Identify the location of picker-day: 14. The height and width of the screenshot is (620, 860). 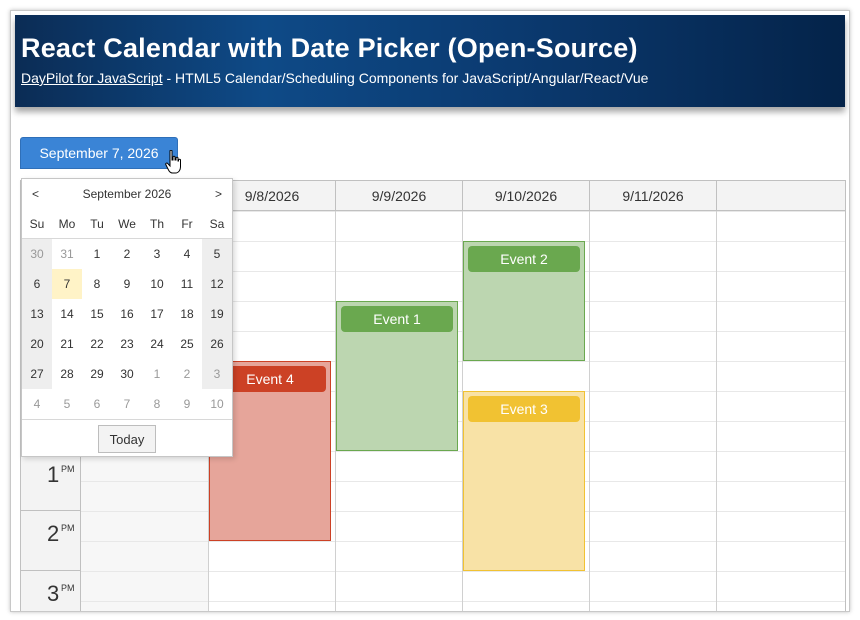
(67, 314).